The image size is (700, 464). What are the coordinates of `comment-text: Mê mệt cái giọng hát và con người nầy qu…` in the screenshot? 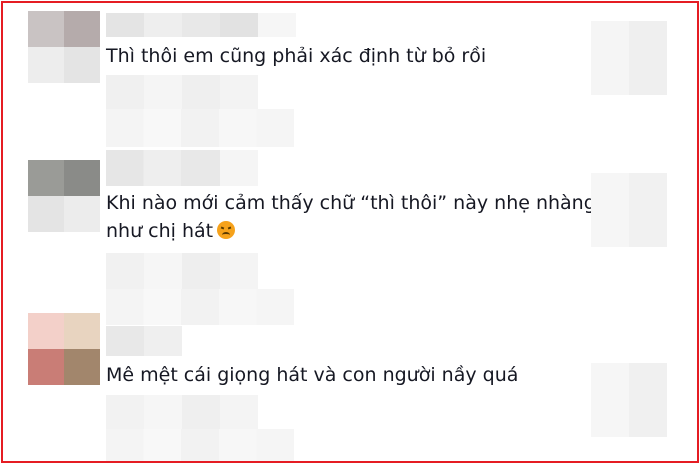 It's located at (312, 375).